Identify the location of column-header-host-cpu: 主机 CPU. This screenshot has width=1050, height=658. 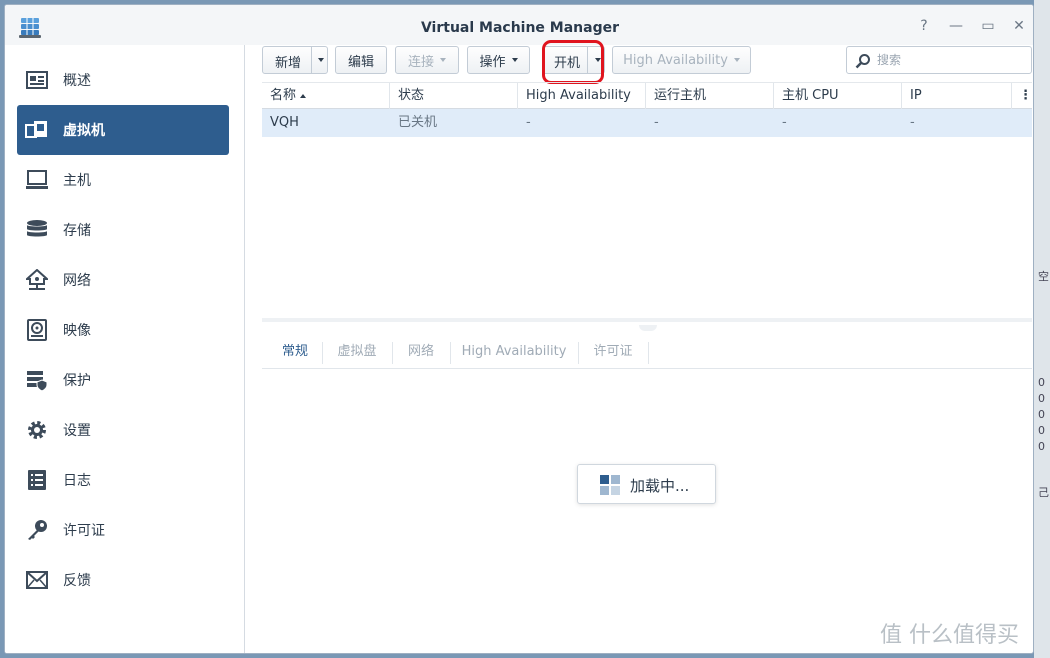
(838, 96).